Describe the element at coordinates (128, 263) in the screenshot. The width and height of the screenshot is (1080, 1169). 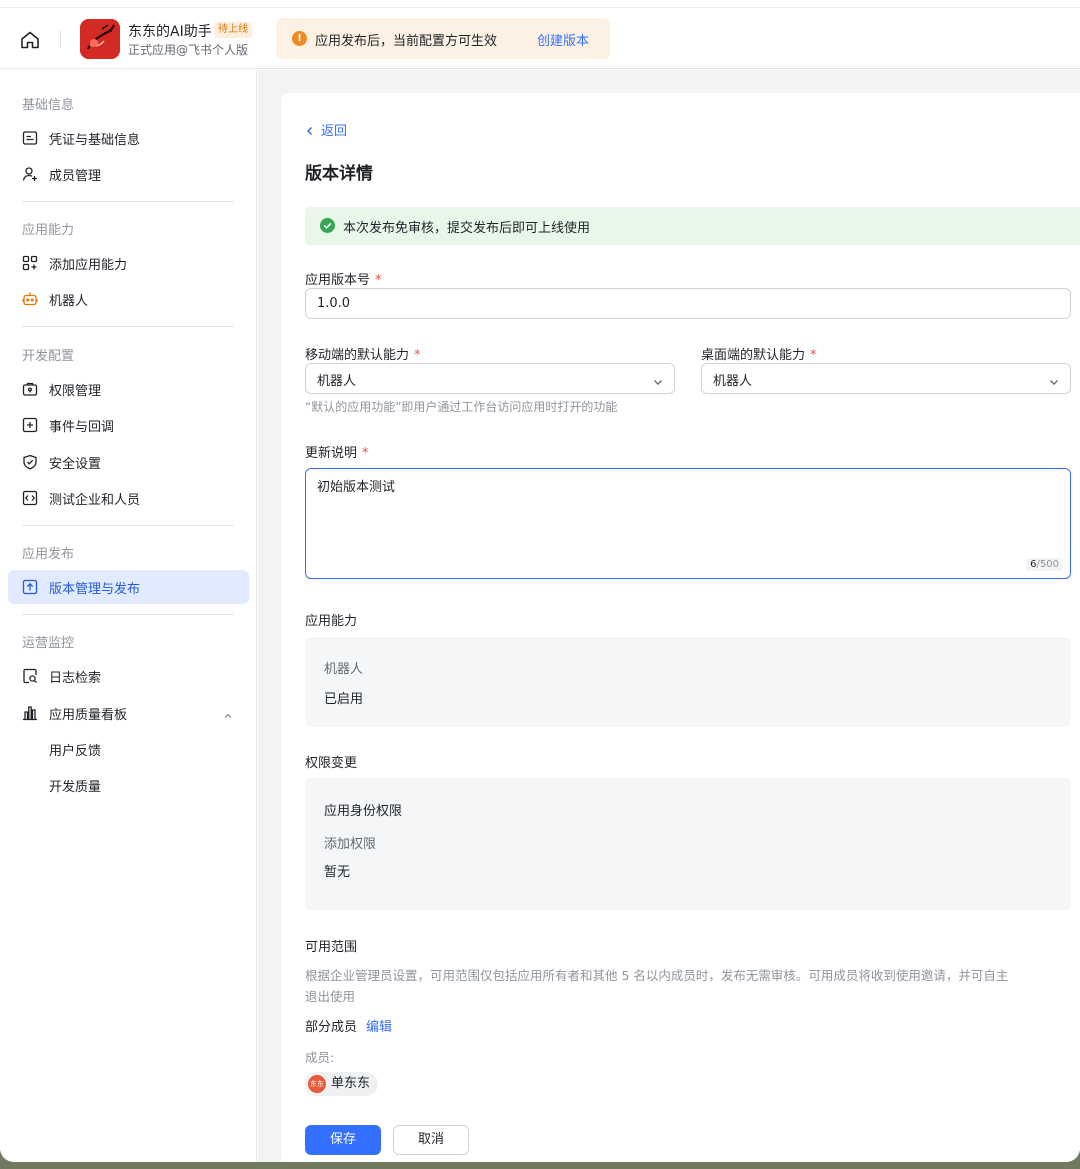
I see `sidebar-item-add-capability: 添加应用能力` at that location.